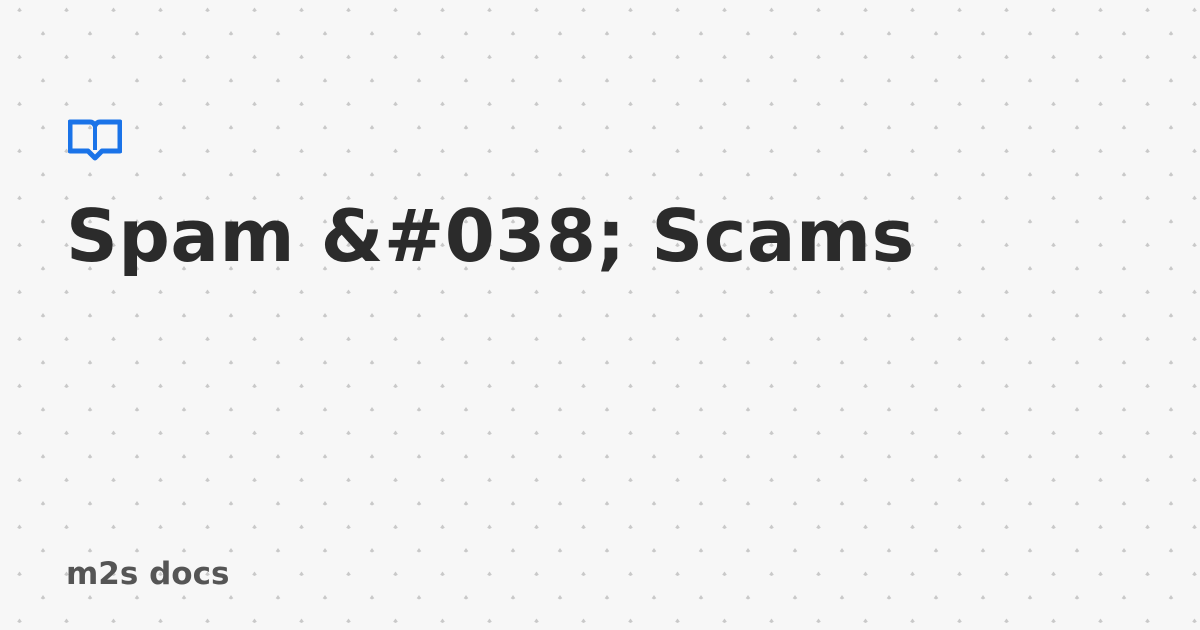 This screenshot has height=630, width=1200. Describe the element at coordinates (490, 236) in the screenshot. I see `page-title: Spam &#038; Scams` at that location.